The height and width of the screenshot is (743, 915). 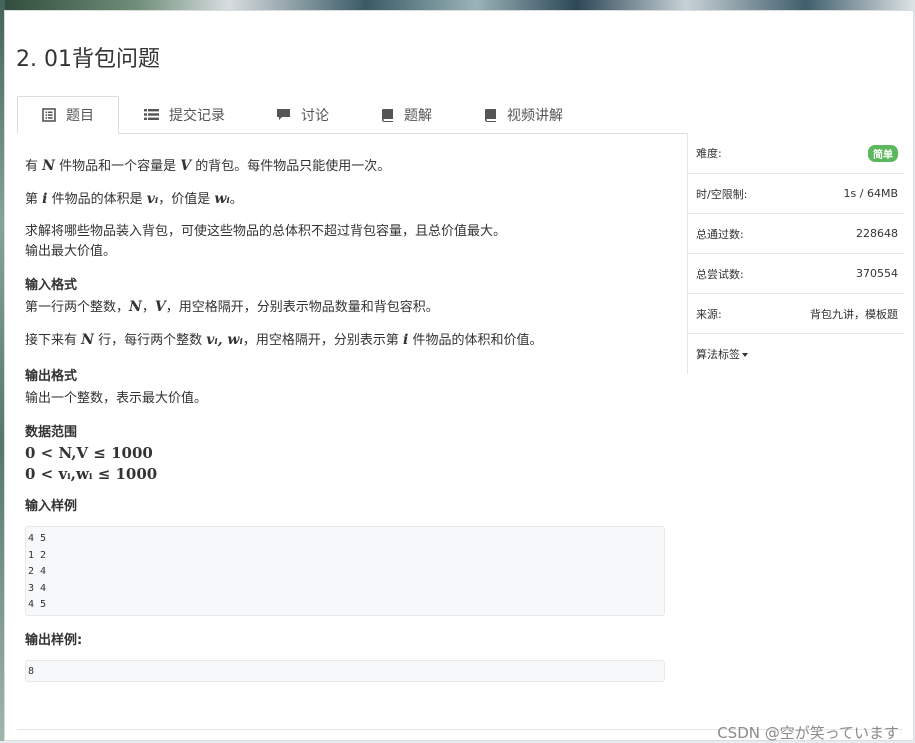 I want to click on info-value: 背包九讲，模板题, so click(x=854, y=314).